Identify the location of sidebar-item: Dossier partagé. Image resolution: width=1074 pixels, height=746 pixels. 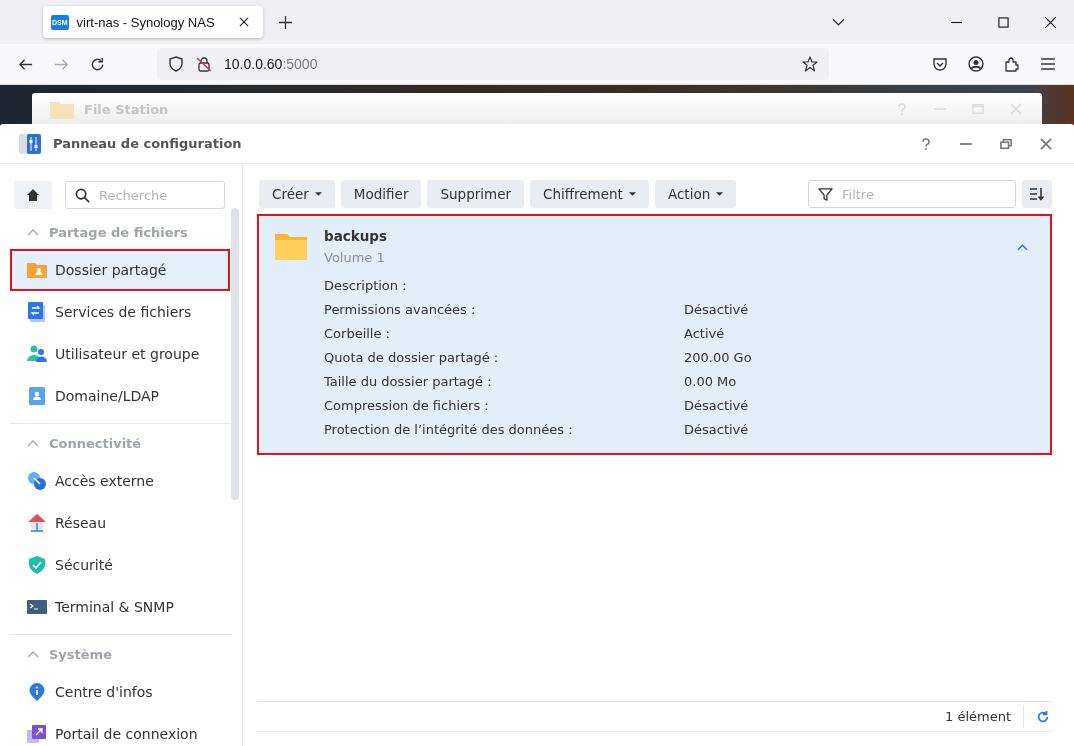
(120, 270).